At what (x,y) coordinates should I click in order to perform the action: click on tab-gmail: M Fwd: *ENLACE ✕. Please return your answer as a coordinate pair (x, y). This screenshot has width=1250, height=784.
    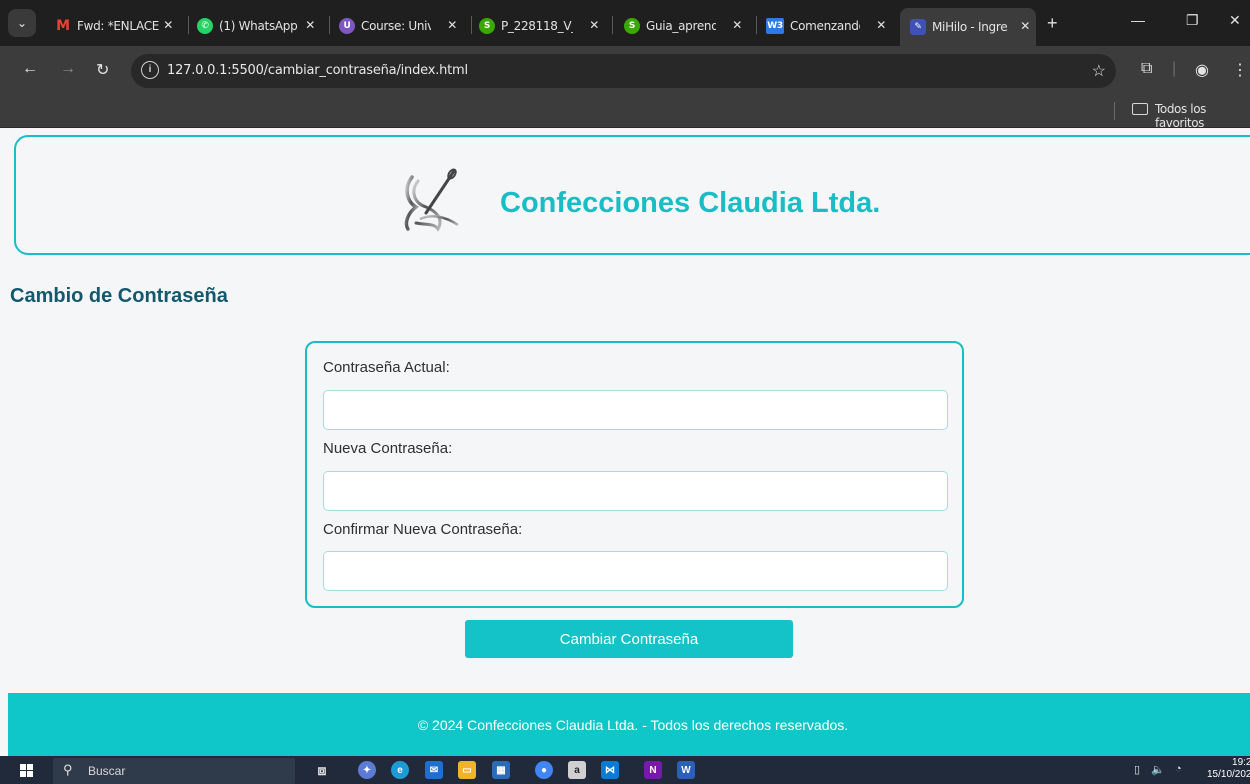
    Looking at the image, I should click on (117, 26).